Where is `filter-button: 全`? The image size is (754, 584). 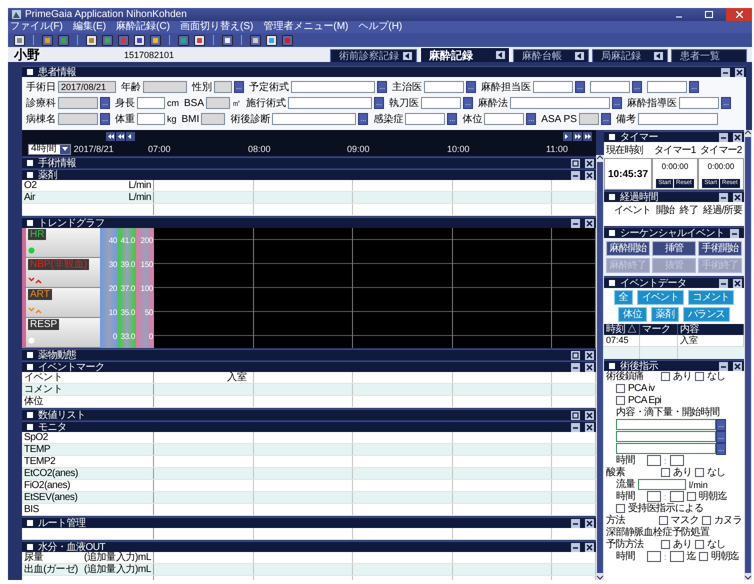 filter-button: 全 is located at coordinates (623, 297).